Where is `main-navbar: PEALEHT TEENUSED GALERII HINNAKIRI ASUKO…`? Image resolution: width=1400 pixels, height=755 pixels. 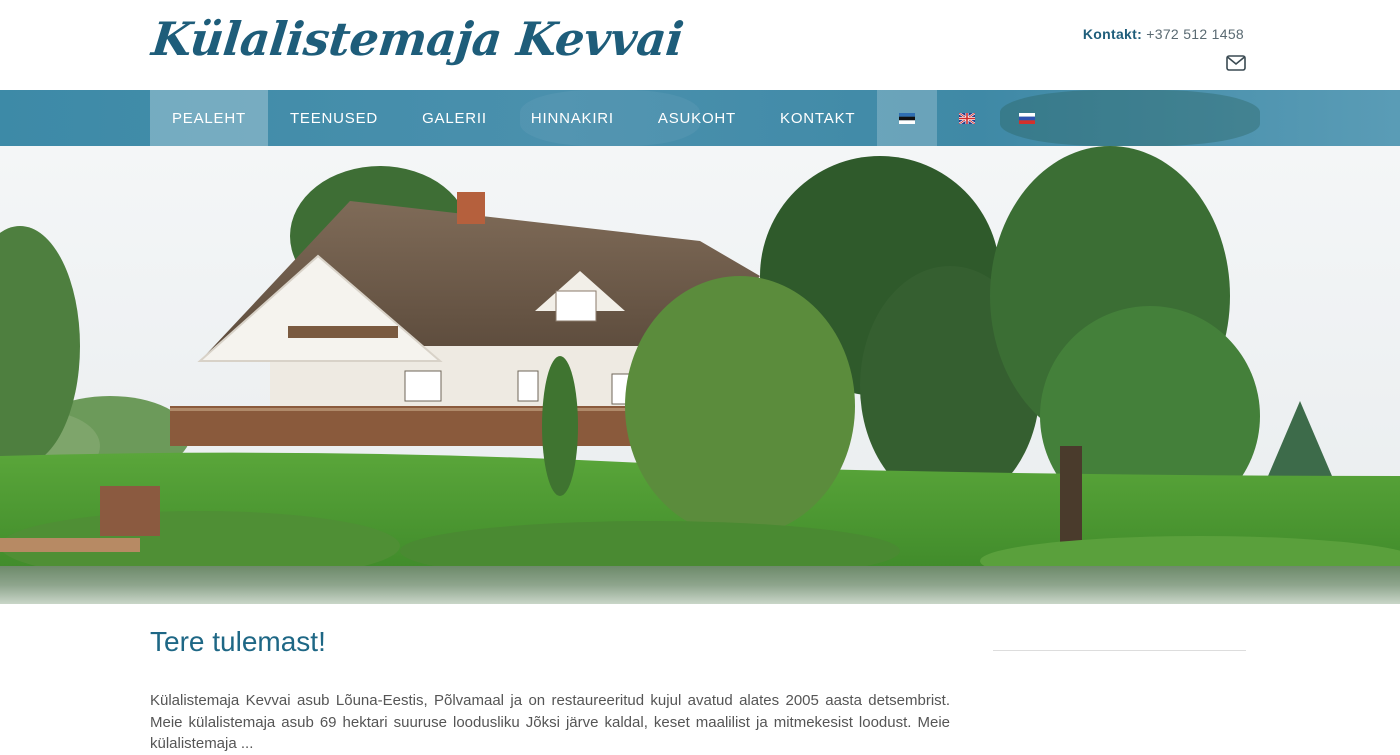
main-navbar: PEALEHT TEENUSED GALERII HINNAKIRI ASUKO… is located at coordinates (700, 118).